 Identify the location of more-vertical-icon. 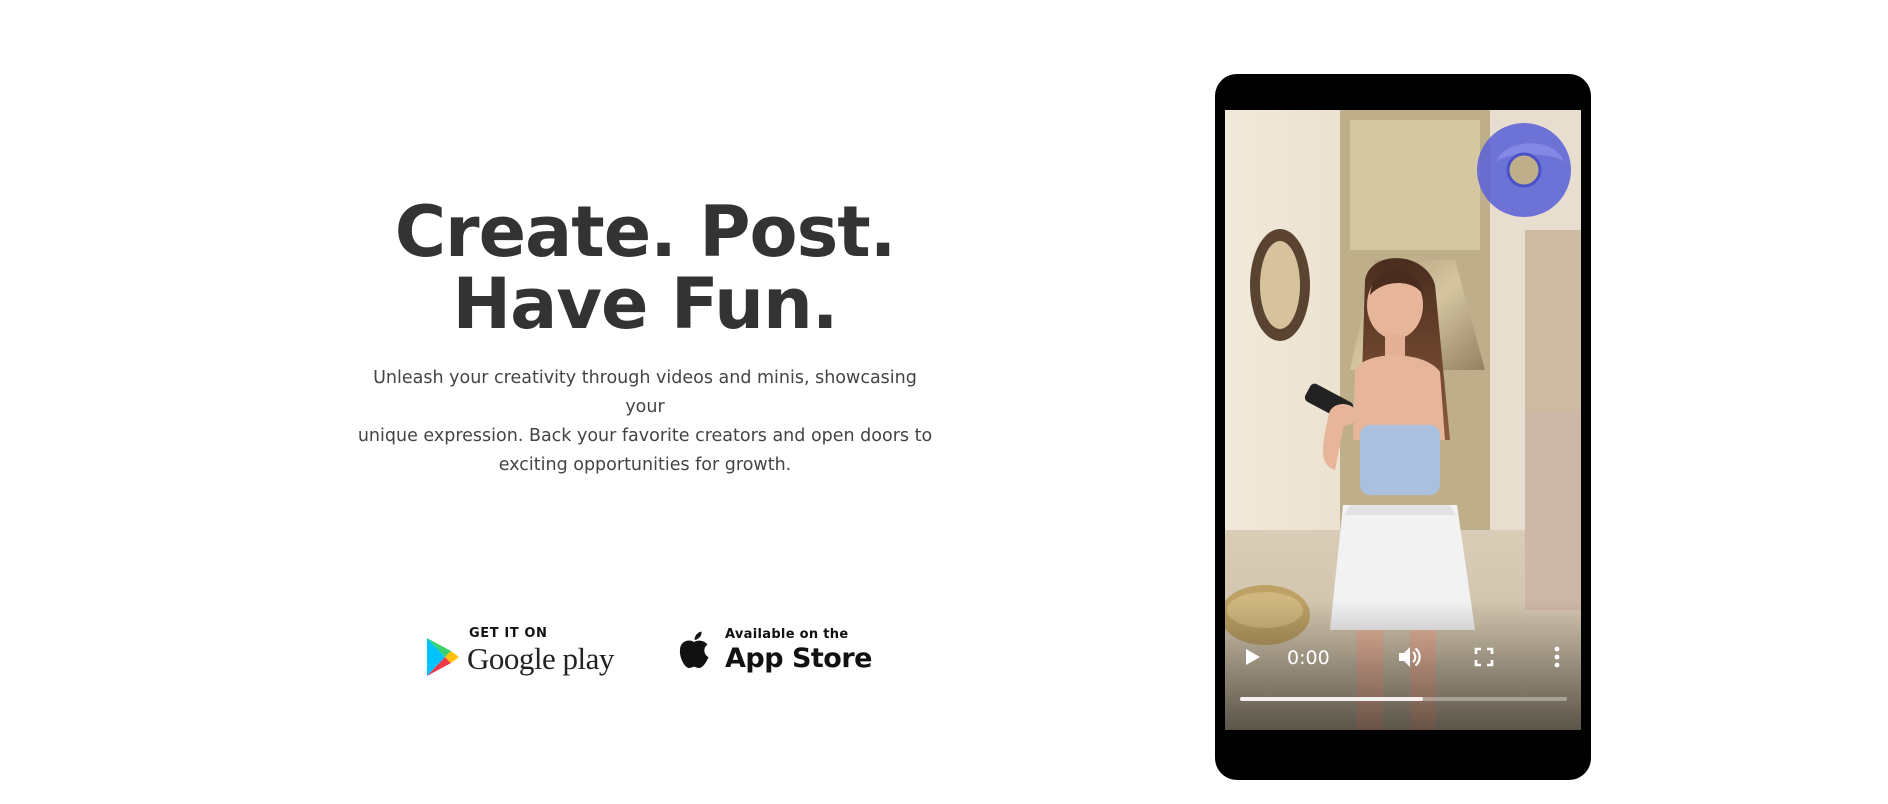
(1557, 657).